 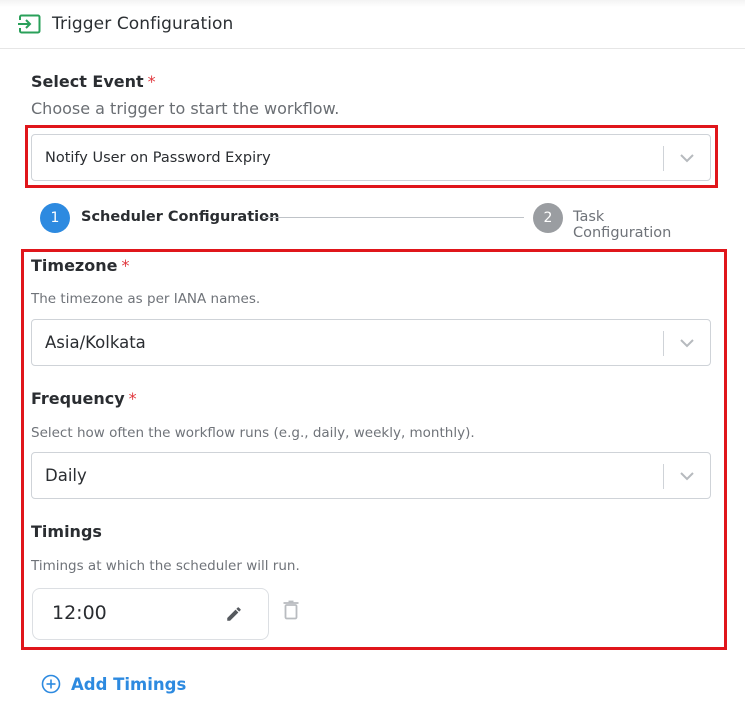 What do you see at coordinates (371, 475) in the screenshot?
I see `frequency-dropdown: Daily` at bounding box center [371, 475].